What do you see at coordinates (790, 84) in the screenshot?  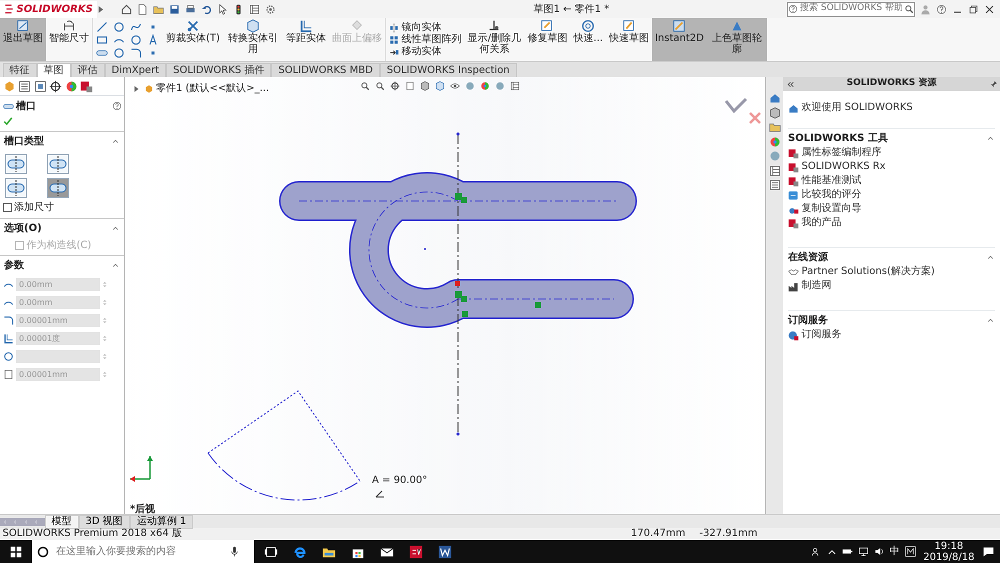 I see `collapse-left-icon` at bounding box center [790, 84].